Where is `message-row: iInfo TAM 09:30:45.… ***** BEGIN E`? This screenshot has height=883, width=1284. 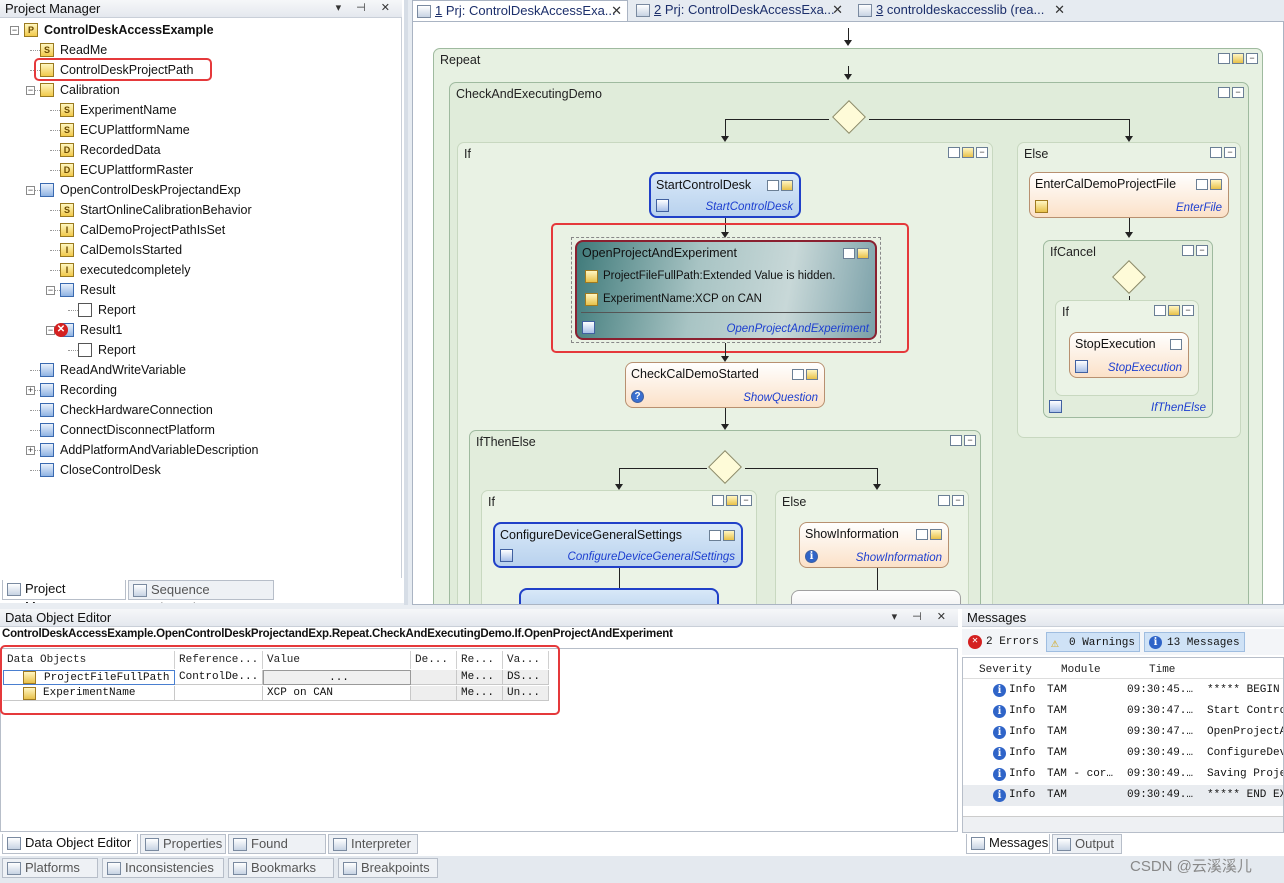
message-row: iInfo TAM 09:30:45.… ***** BEGIN E is located at coordinates (1123, 690).